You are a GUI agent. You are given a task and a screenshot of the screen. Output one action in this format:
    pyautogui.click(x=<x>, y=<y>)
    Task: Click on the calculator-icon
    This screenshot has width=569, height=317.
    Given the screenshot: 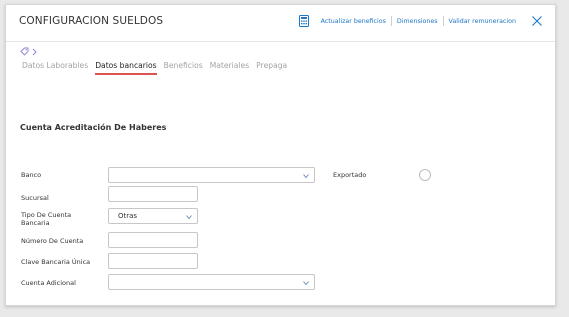 What is the action you would take?
    pyautogui.click(x=304, y=21)
    